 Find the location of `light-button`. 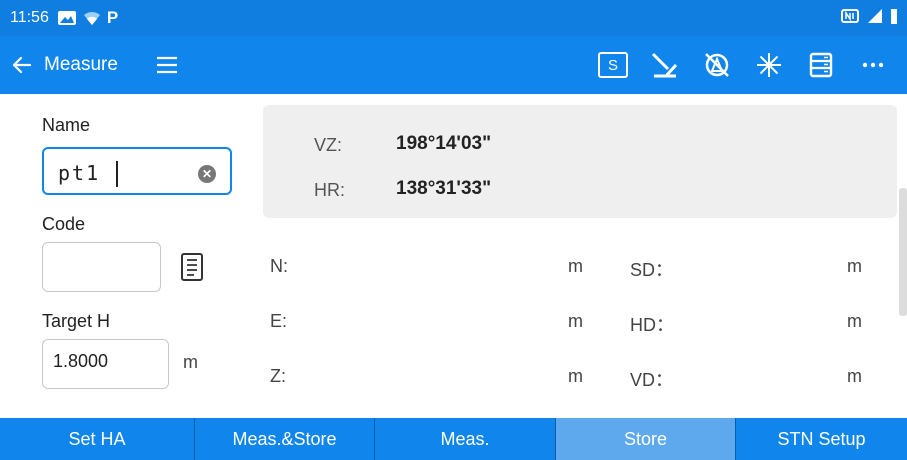

light-button is located at coordinates (769, 65).